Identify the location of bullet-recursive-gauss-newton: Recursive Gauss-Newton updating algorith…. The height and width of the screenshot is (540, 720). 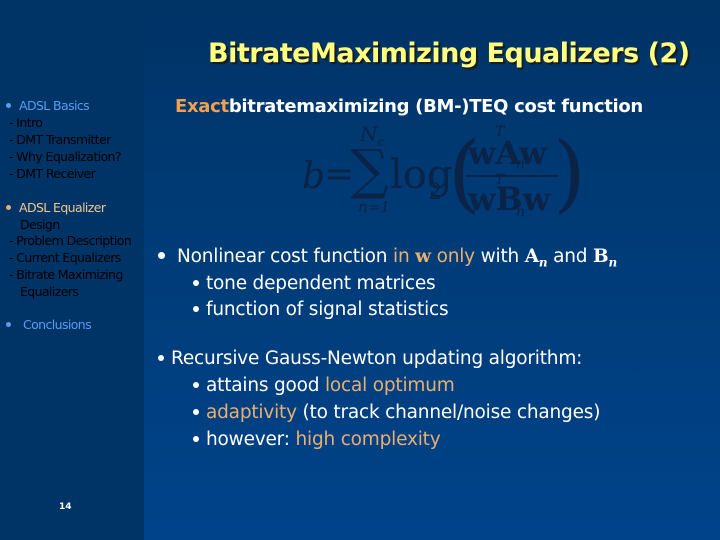
(370, 358).